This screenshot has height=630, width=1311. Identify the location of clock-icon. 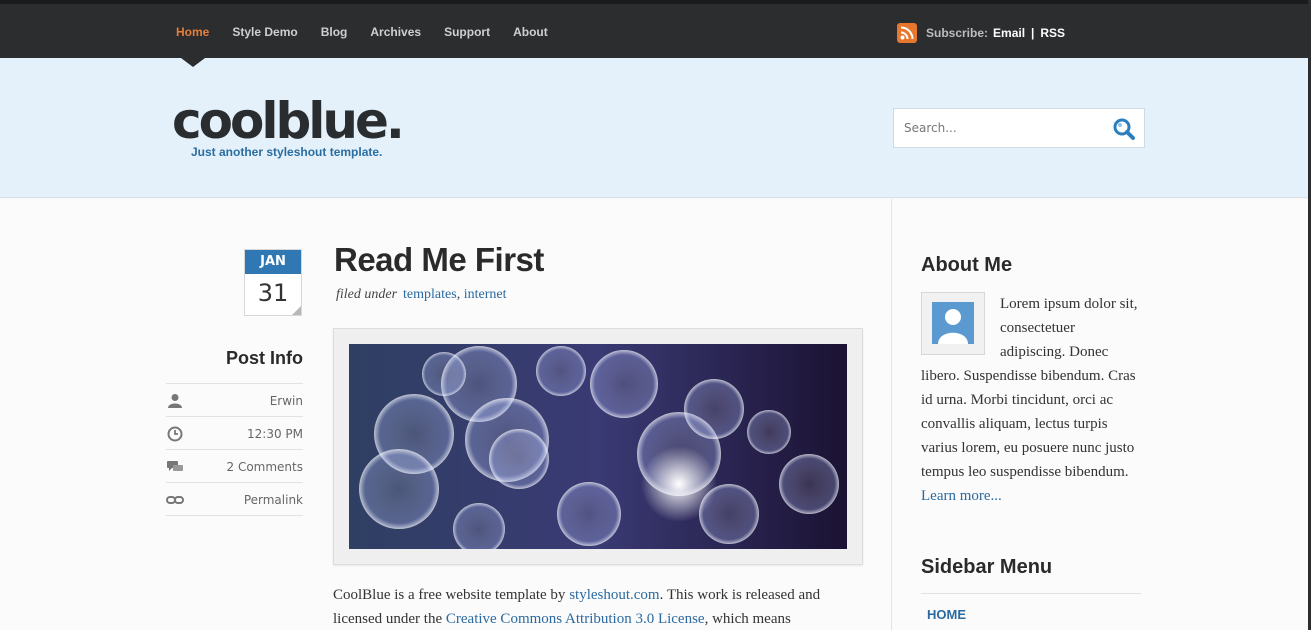
(175, 434).